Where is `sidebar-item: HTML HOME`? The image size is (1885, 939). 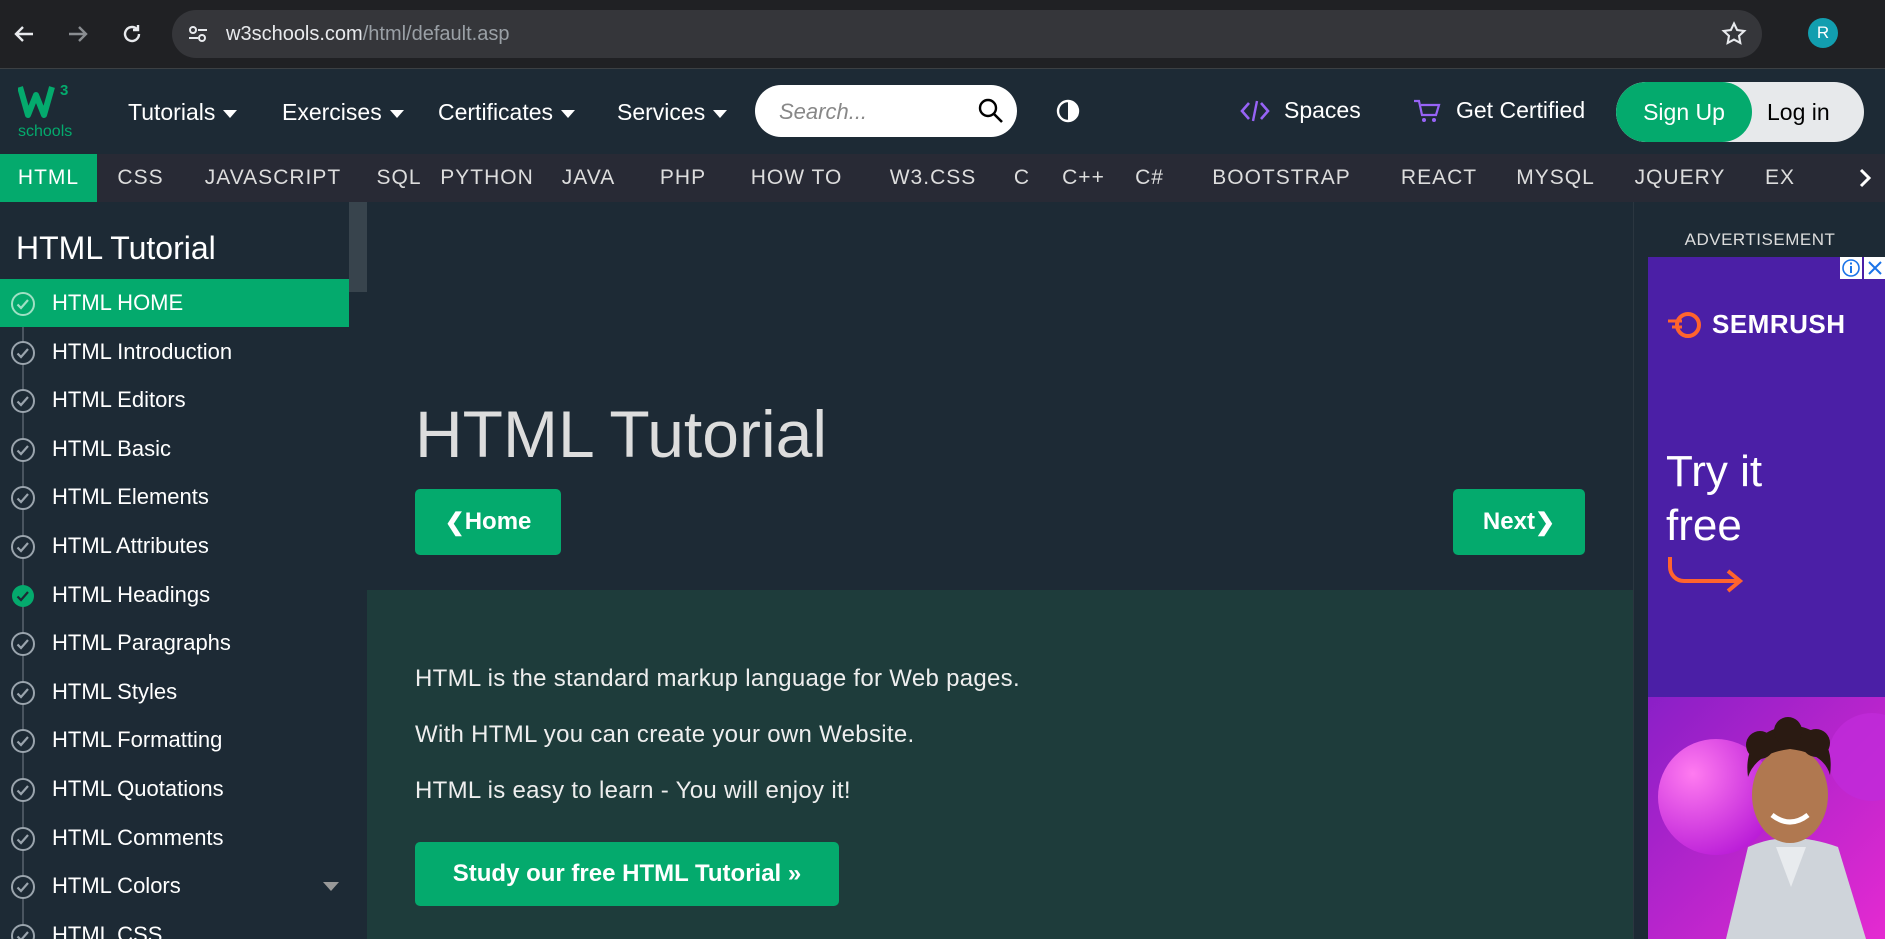 sidebar-item: HTML HOME is located at coordinates (174, 303).